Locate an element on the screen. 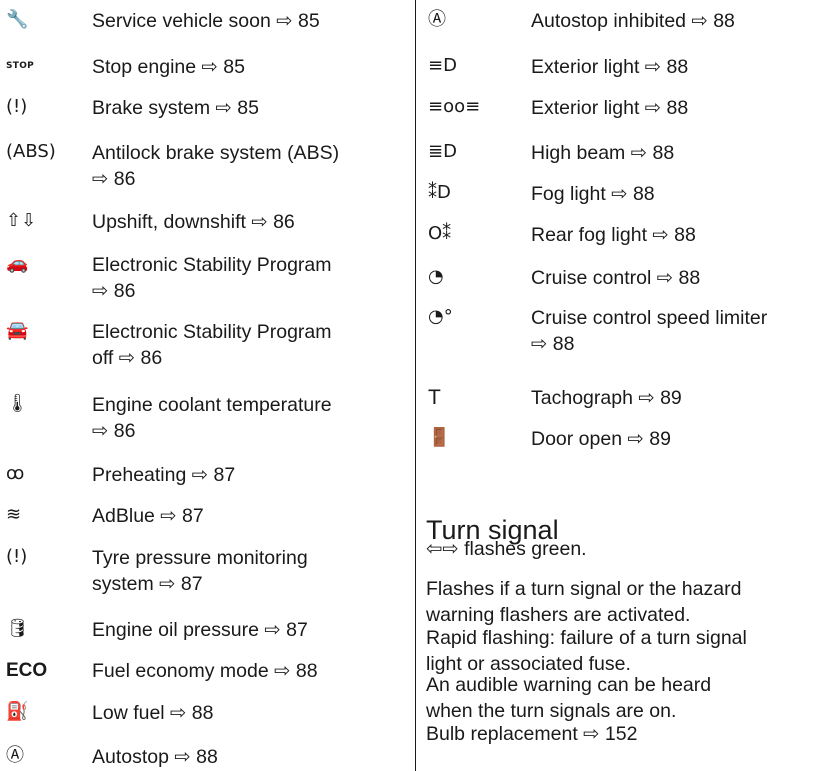  autostop-icon: Ⓐ is located at coordinates (15, 755).